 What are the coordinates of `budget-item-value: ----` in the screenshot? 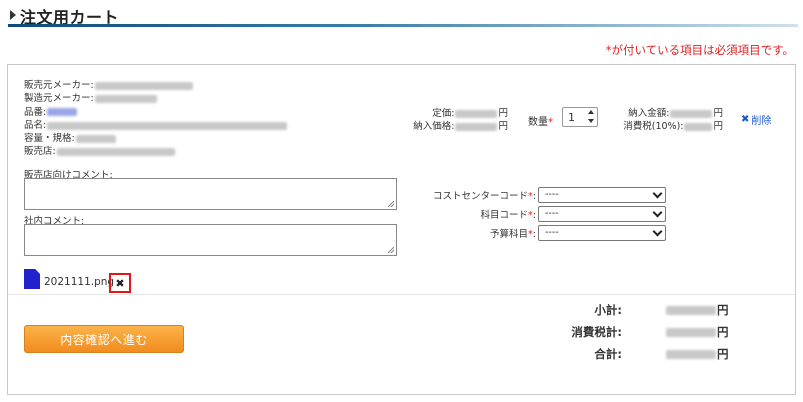 It's located at (552, 232).